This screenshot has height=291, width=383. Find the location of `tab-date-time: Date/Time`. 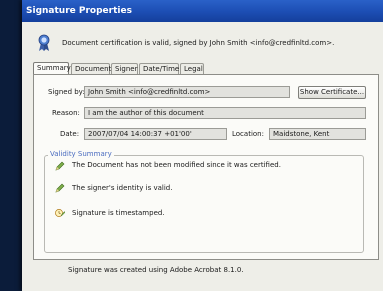

tab-date-time: Date/Time is located at coordinates (159, 68).